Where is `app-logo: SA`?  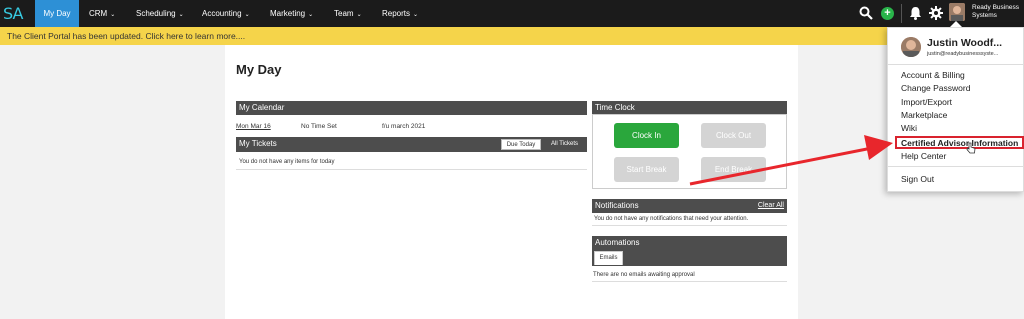
app-logo: SA is located at coordinates (13, 13).